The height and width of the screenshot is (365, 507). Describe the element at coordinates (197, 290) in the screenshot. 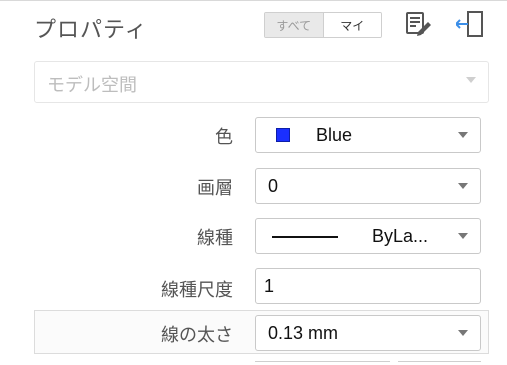

I see `property-label-linetype-scale: 線種尺度` at that location.